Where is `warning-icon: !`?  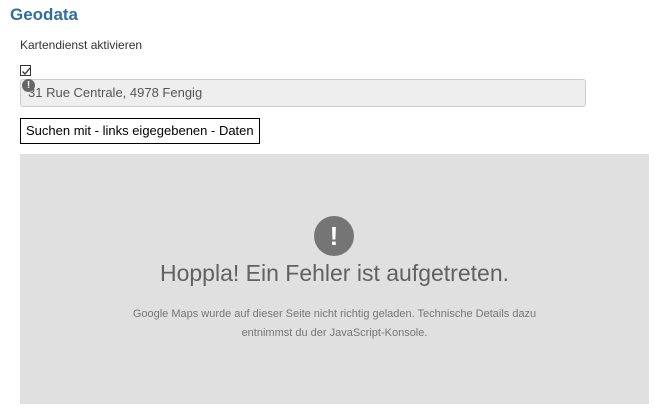
warning-icon: ! is located at coordinates (28, 85).